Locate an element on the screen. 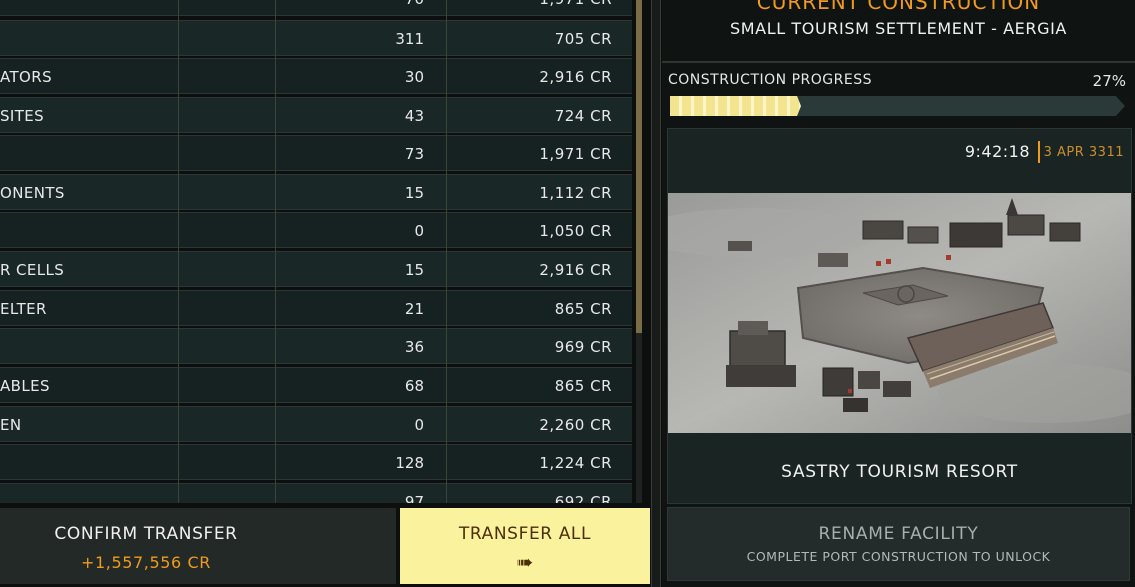  progress-label: CONSTRUCTION PROGRESS is located at coordinates (770, 80).